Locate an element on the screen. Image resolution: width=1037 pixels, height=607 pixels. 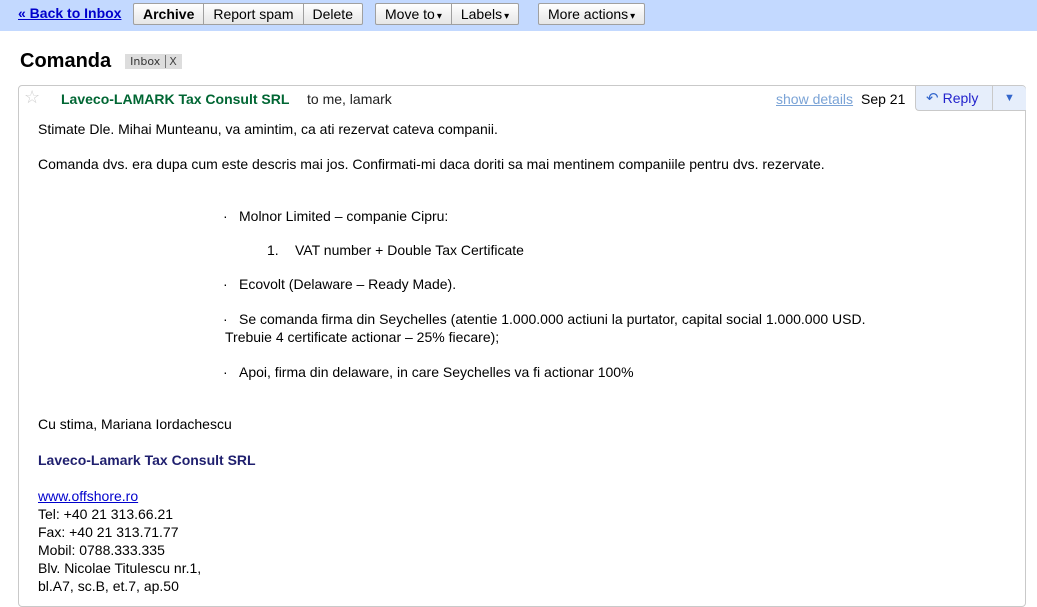
sender-name: Laveco-LAMARK Tax Consult SRL is located at coordinates (175, 99).